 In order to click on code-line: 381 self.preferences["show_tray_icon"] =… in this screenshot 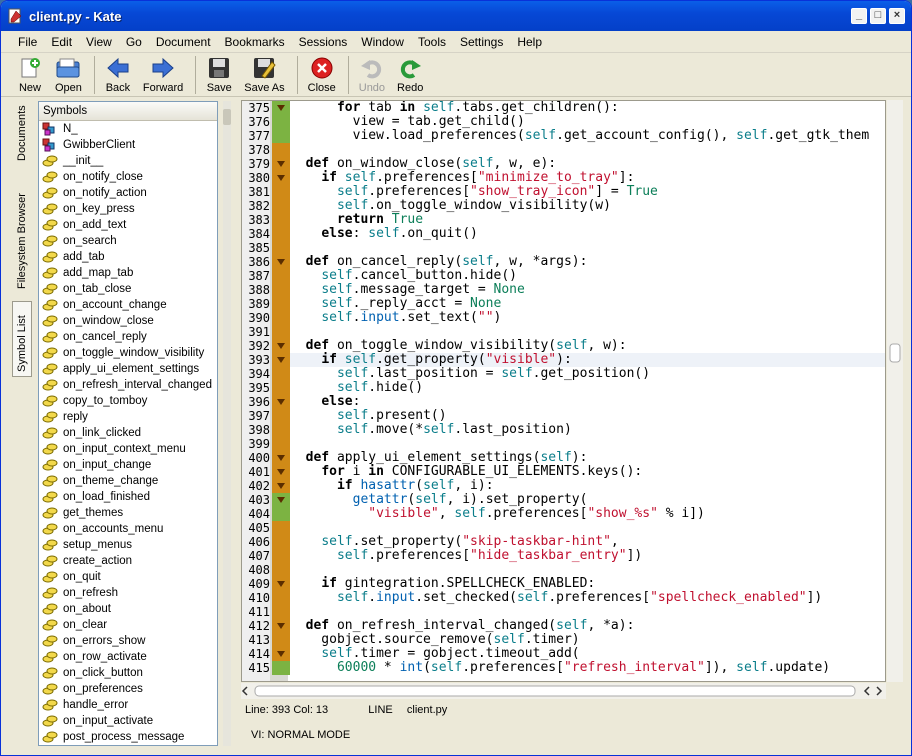, I will do `click(566, 192)`.